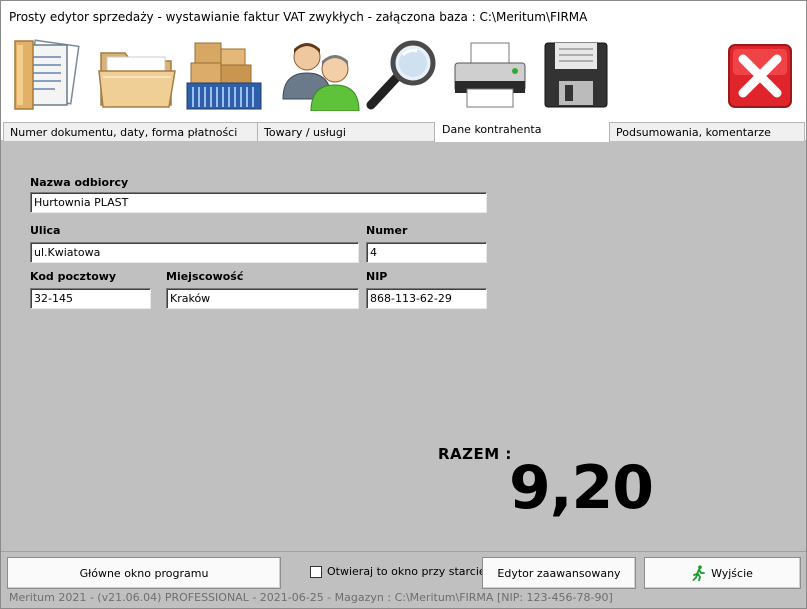 This screenshot has width=807, height=609. I want to click on postal-code-input, so click(90, 298).